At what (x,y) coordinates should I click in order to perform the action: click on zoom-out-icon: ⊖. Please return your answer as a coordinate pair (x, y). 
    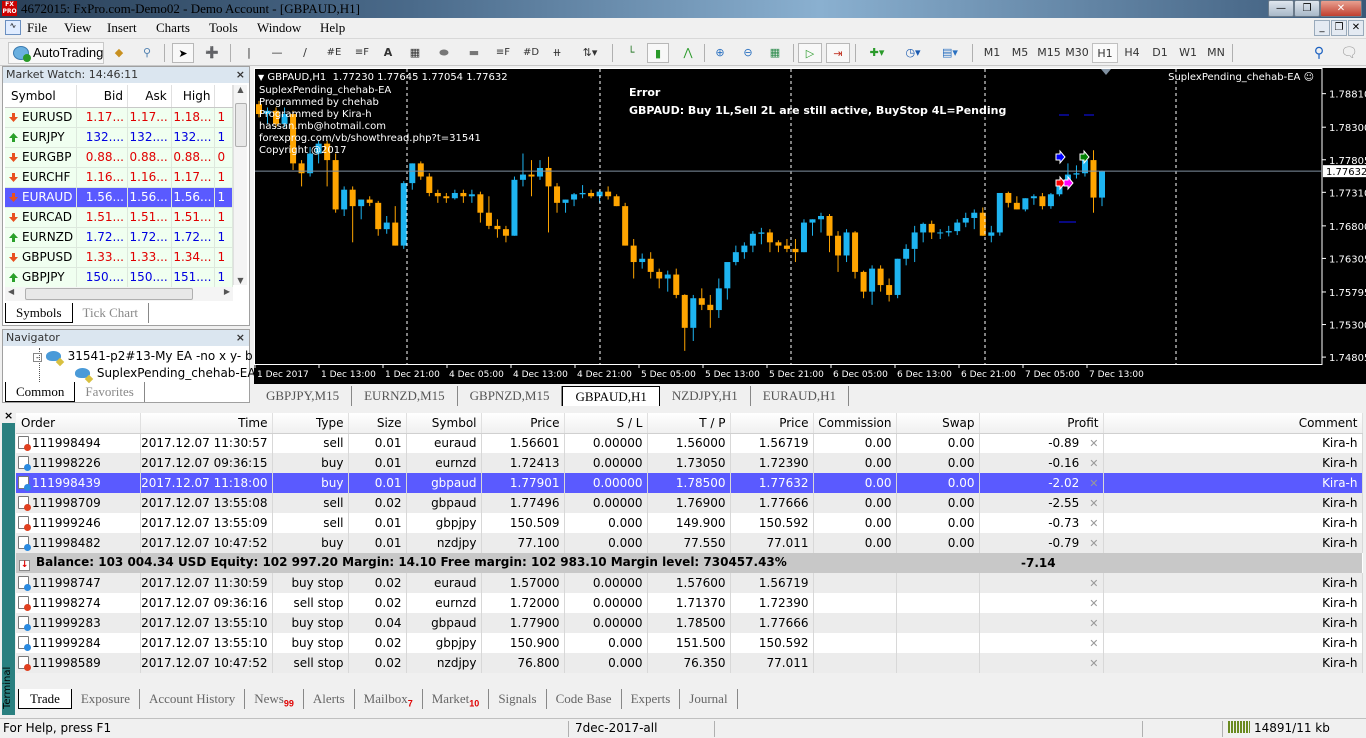
    Looking at the image, I should click on (748, 53).